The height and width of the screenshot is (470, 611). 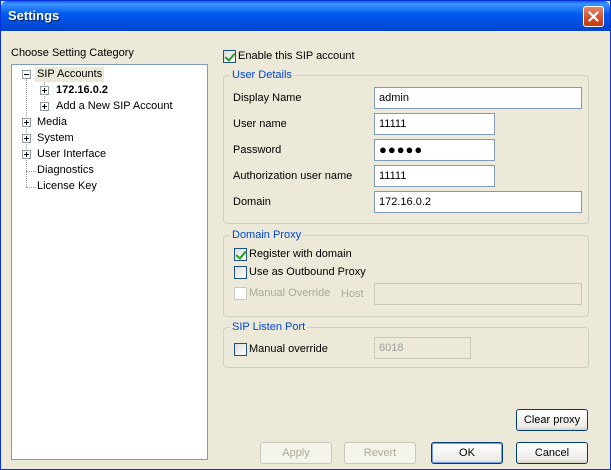 I want to click on close-button, so click(x=593, y=16).